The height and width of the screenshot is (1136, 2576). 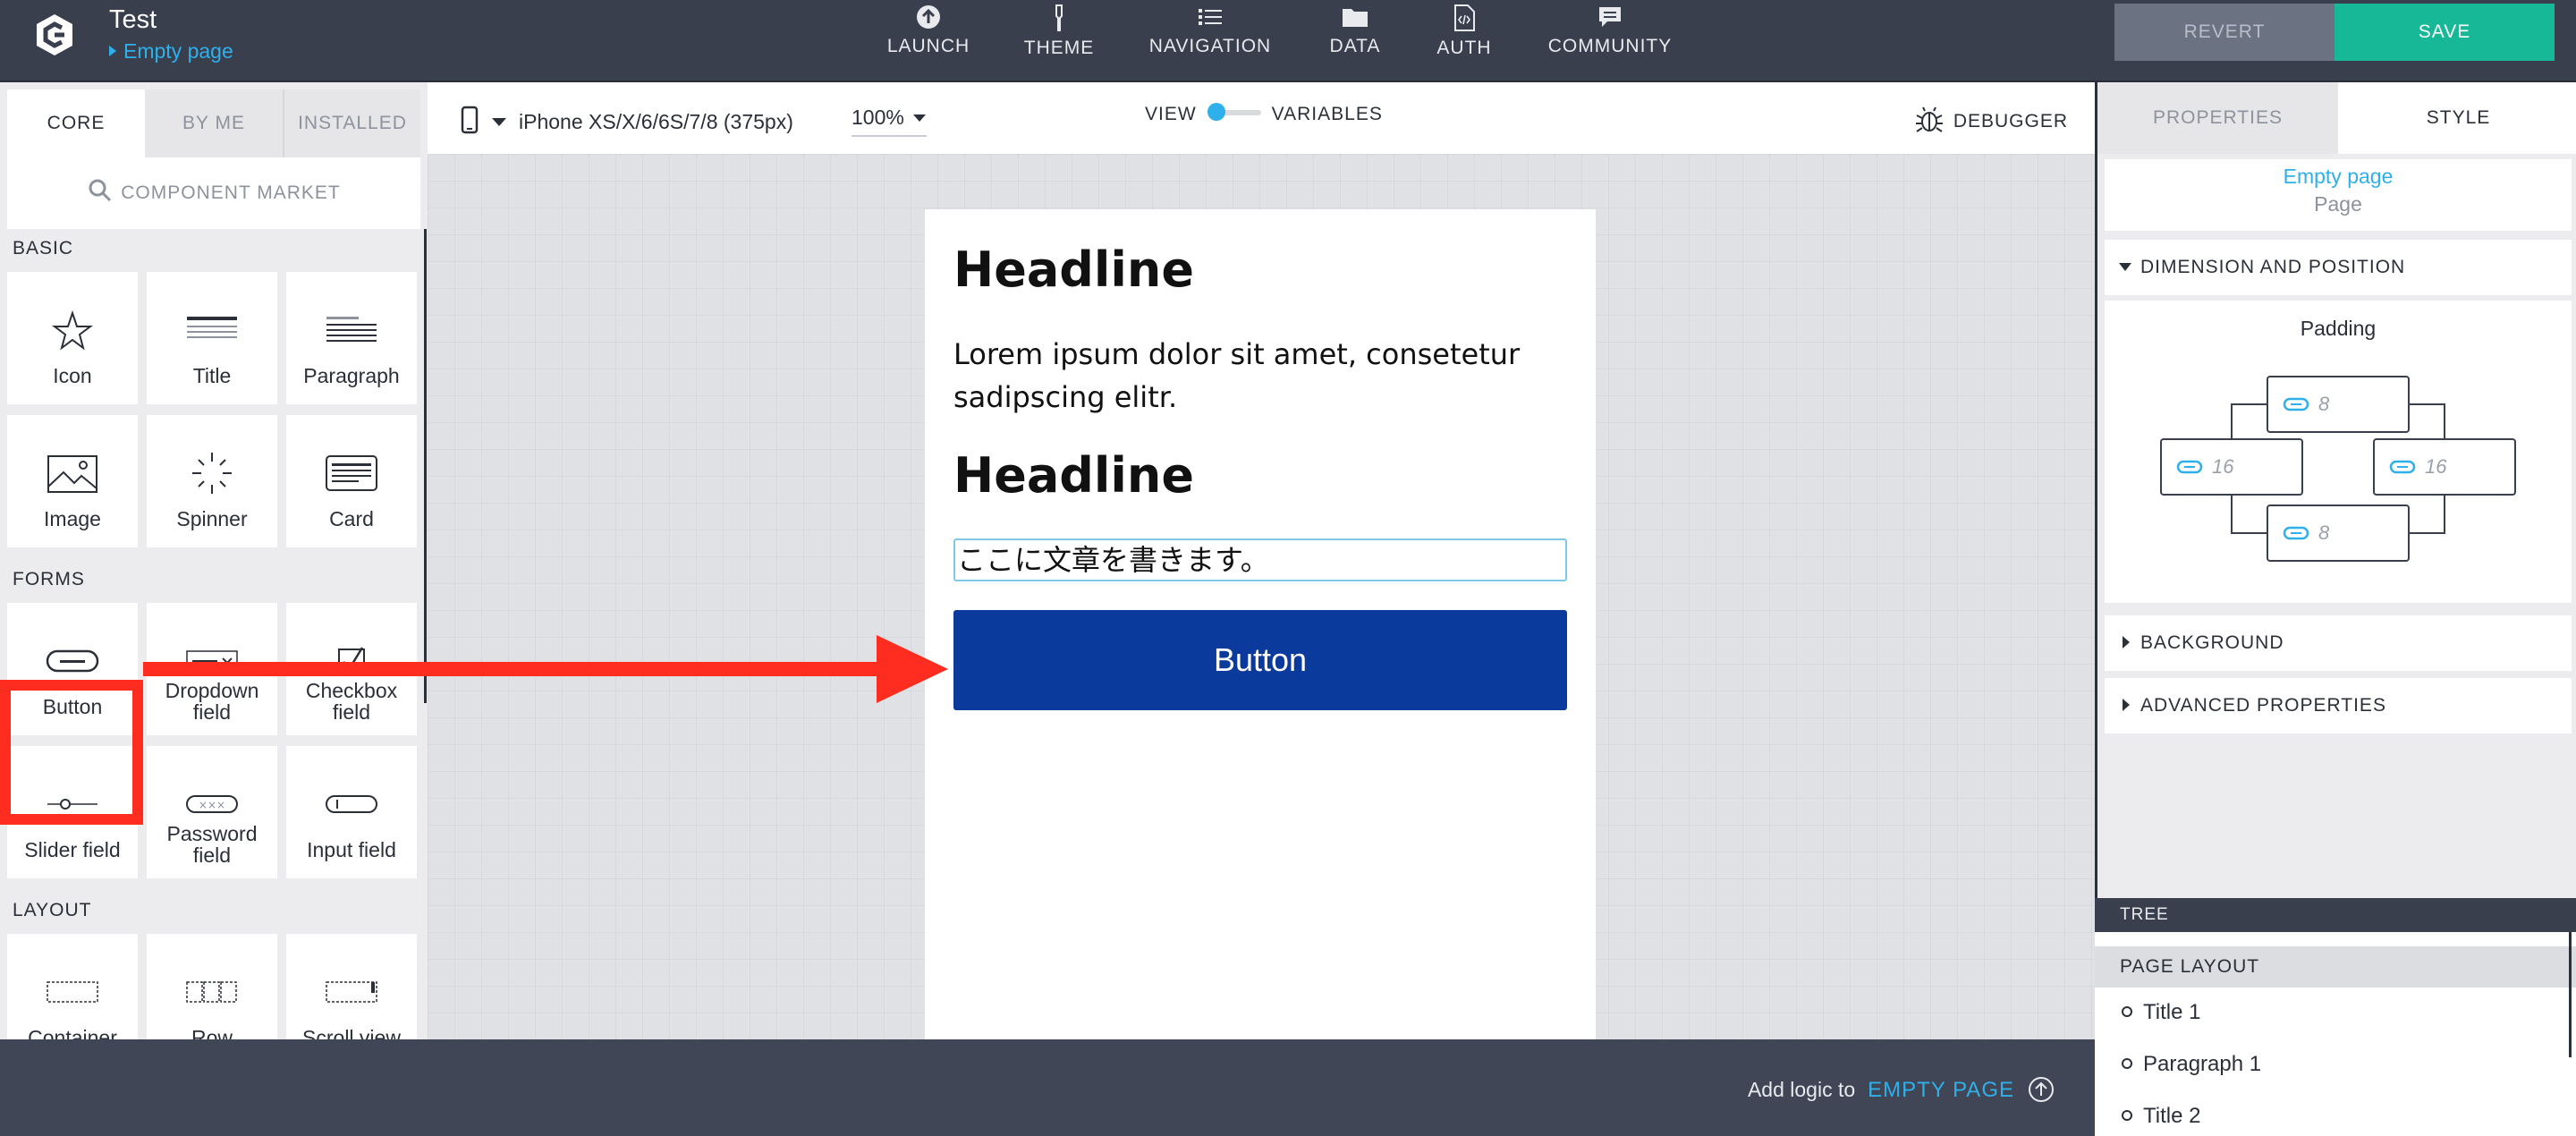 What do you see at coordinates (351, 473) in the screenshot?
I see `card-icon` at bounding box center [351, 473].